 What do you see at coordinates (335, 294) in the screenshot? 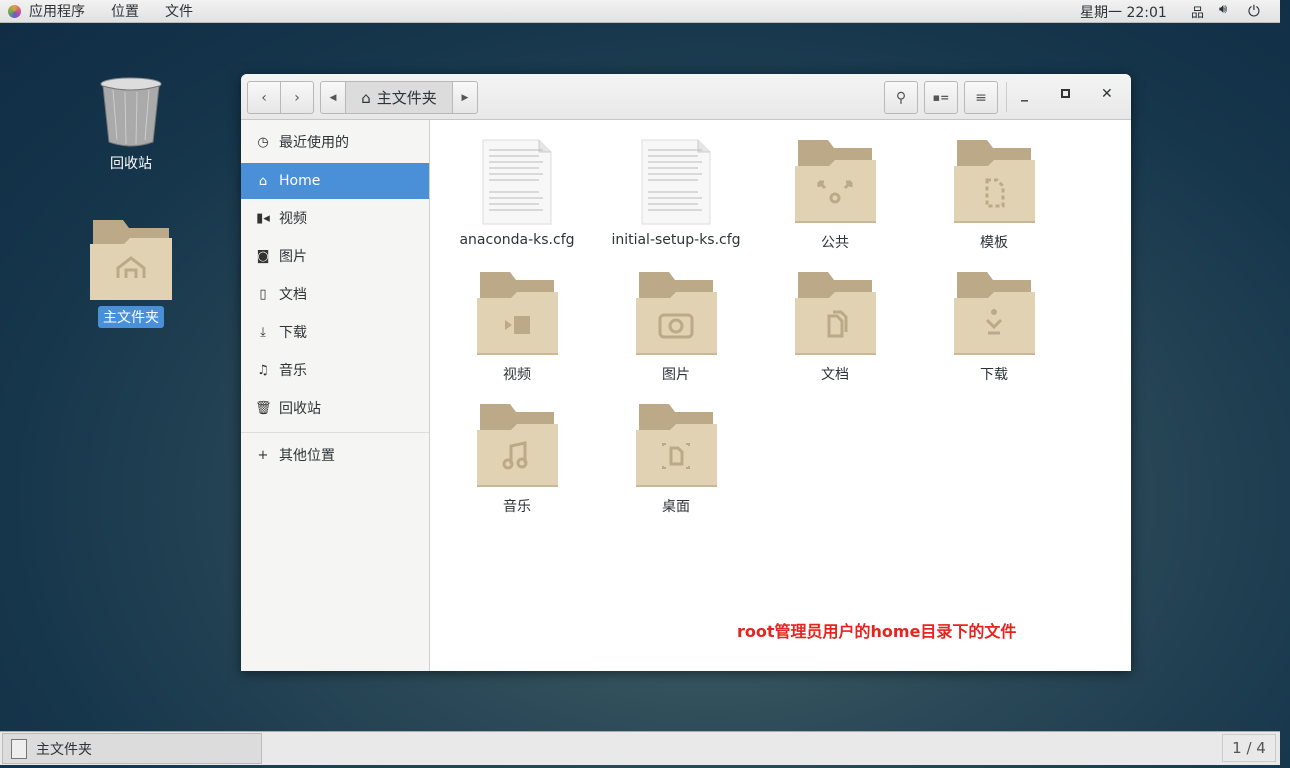
I see `sidebar-item-documents: ▯ 文档` at bounding box center [335, 294].